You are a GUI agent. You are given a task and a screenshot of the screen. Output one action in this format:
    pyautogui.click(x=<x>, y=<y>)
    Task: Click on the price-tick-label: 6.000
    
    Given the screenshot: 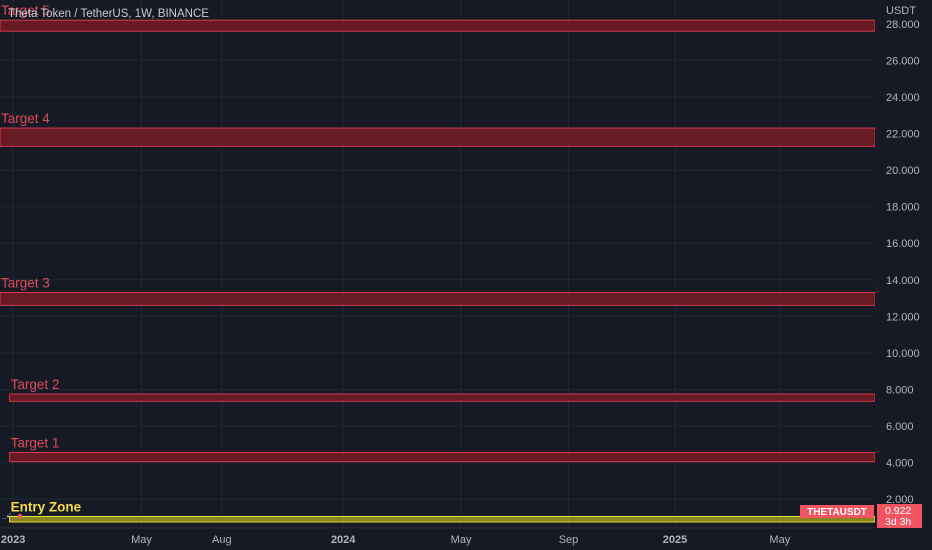 What is the action you would take?
    pyautogui.click(x=900, y=427)
    